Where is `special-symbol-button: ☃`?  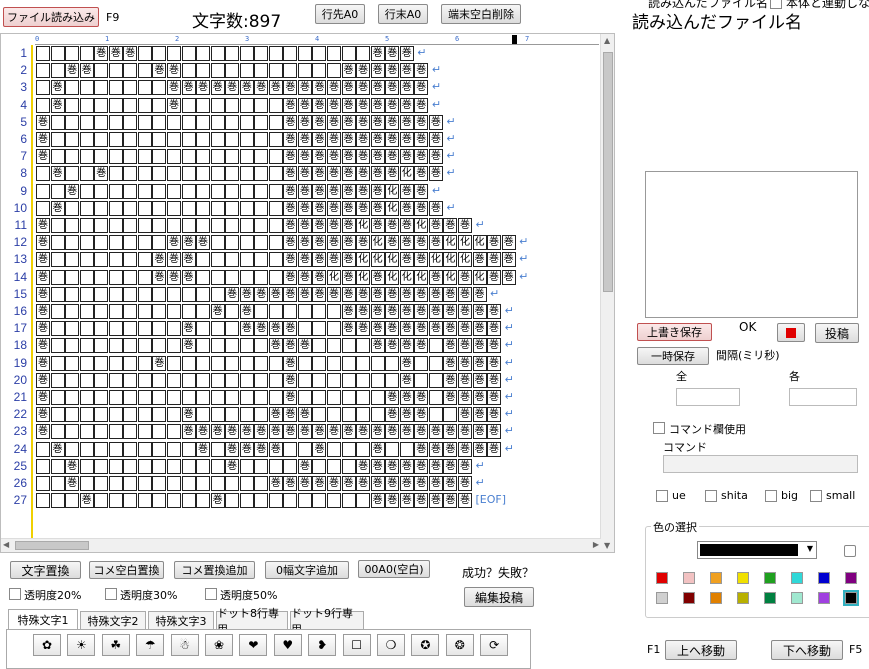
special-symbol-button: ☃ is located at coordinates (184, 645).